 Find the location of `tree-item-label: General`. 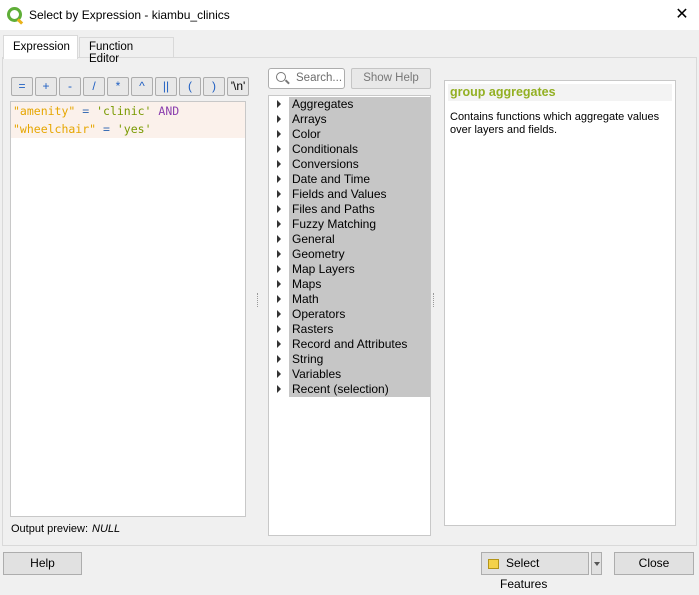

tree-item-label: General is located at coordinates (359, 239).